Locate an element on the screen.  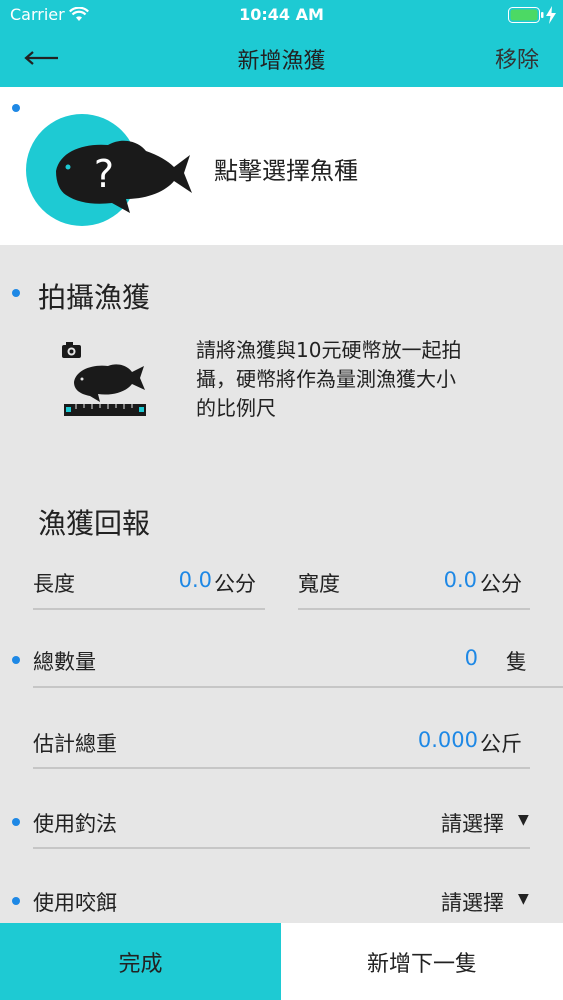
bait-select: 請選擇 is located at coordinates (442, 902).